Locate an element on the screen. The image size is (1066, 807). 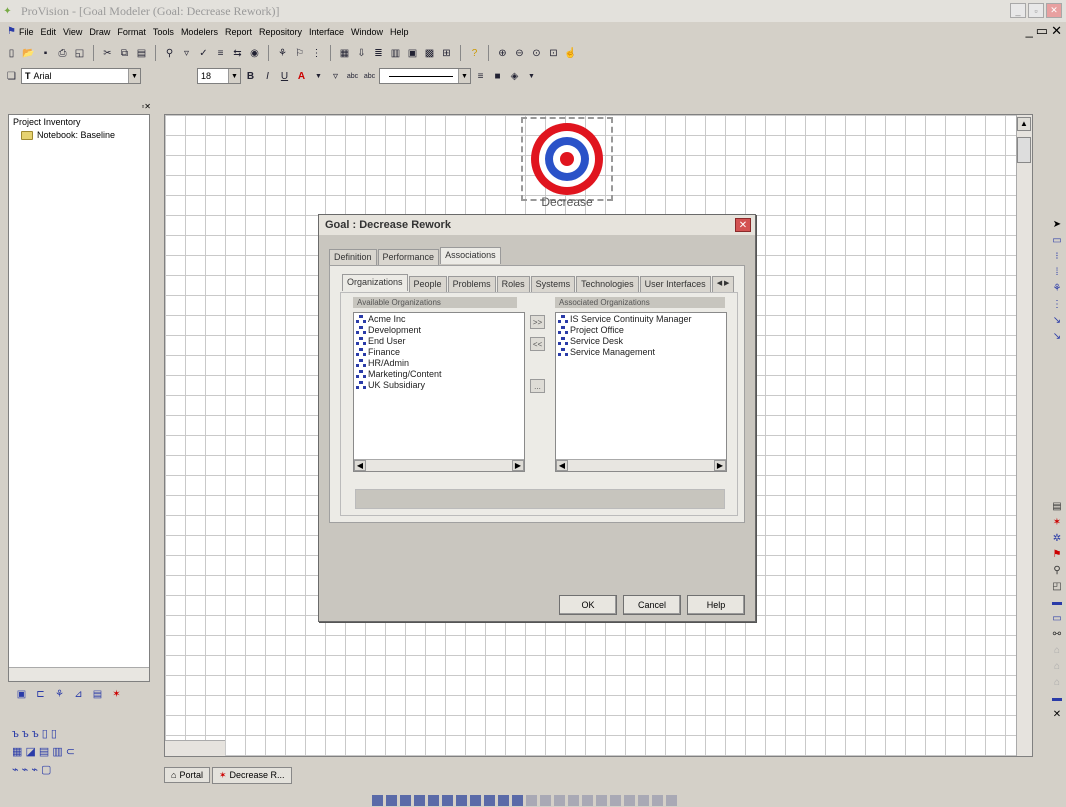
tab-problems: Problems is located at coordinates (471, 284).